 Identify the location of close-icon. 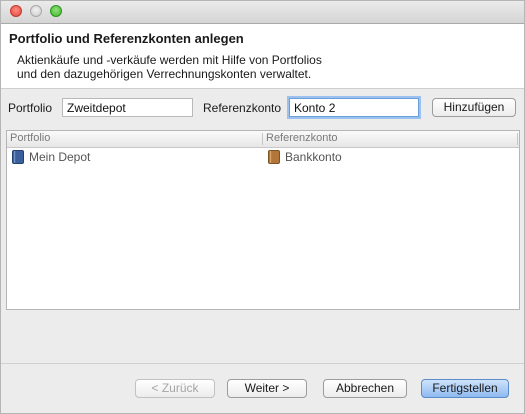
(16, 11).